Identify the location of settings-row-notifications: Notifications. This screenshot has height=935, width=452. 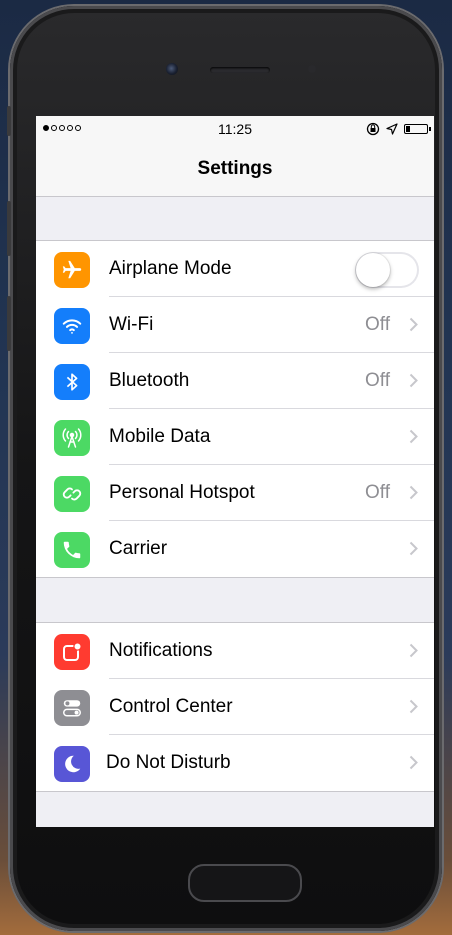
(235, 651).